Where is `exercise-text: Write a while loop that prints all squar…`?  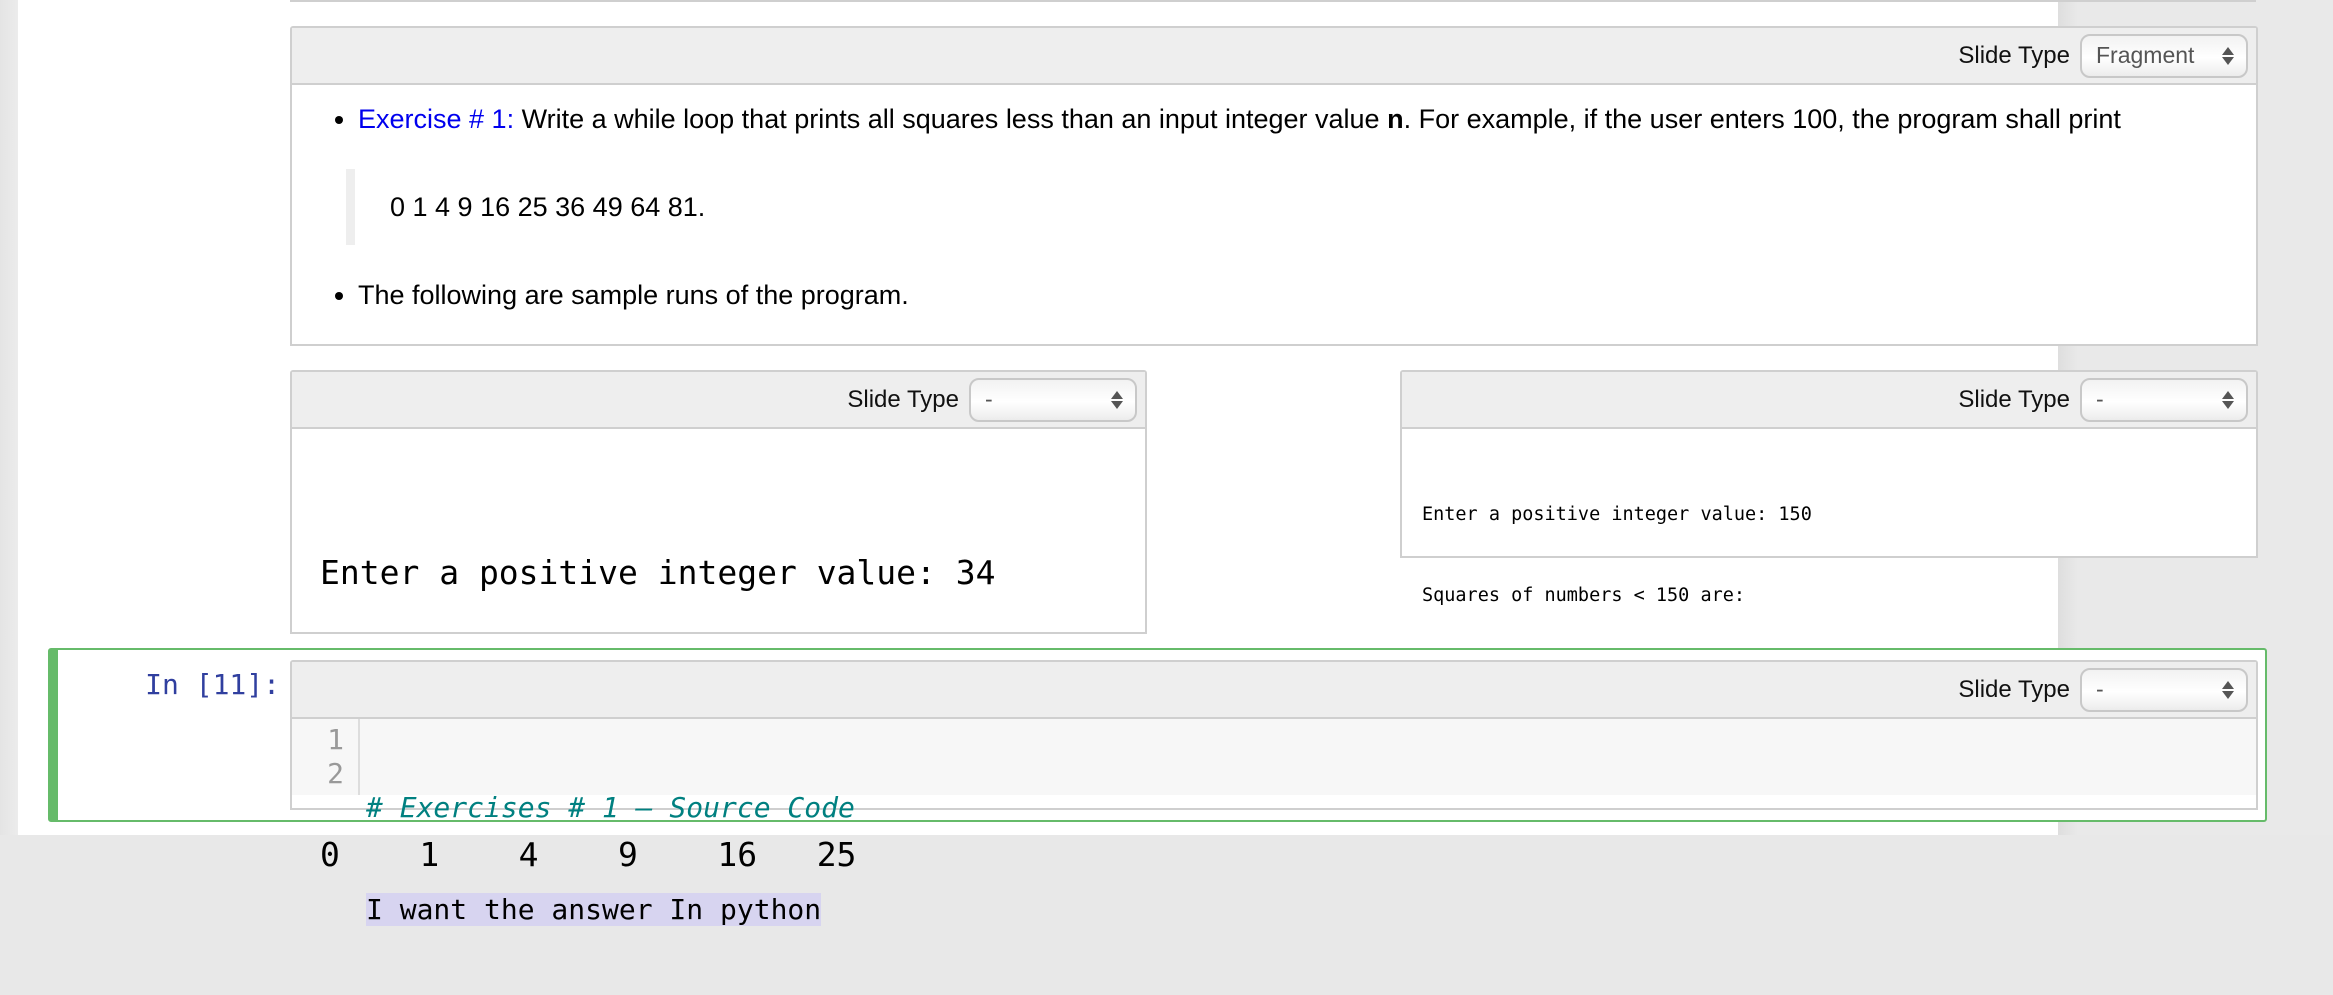
exercise-text: Write a while loop that prints all squar… is located at coordinates (951, 119).